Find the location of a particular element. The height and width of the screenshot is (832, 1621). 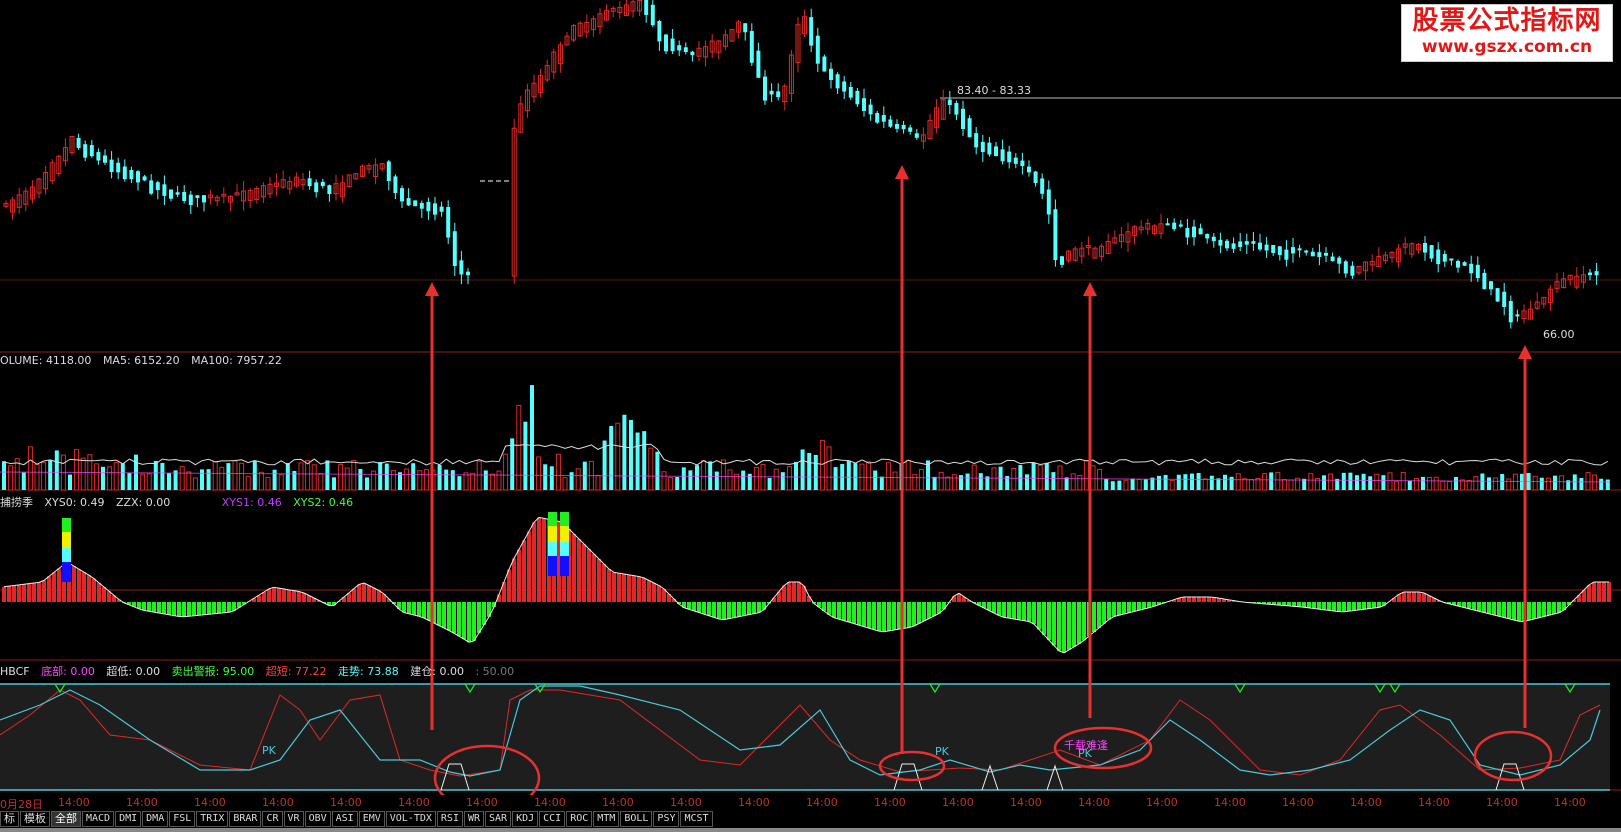

signal-stack-block is located at coordinates (564, 549).